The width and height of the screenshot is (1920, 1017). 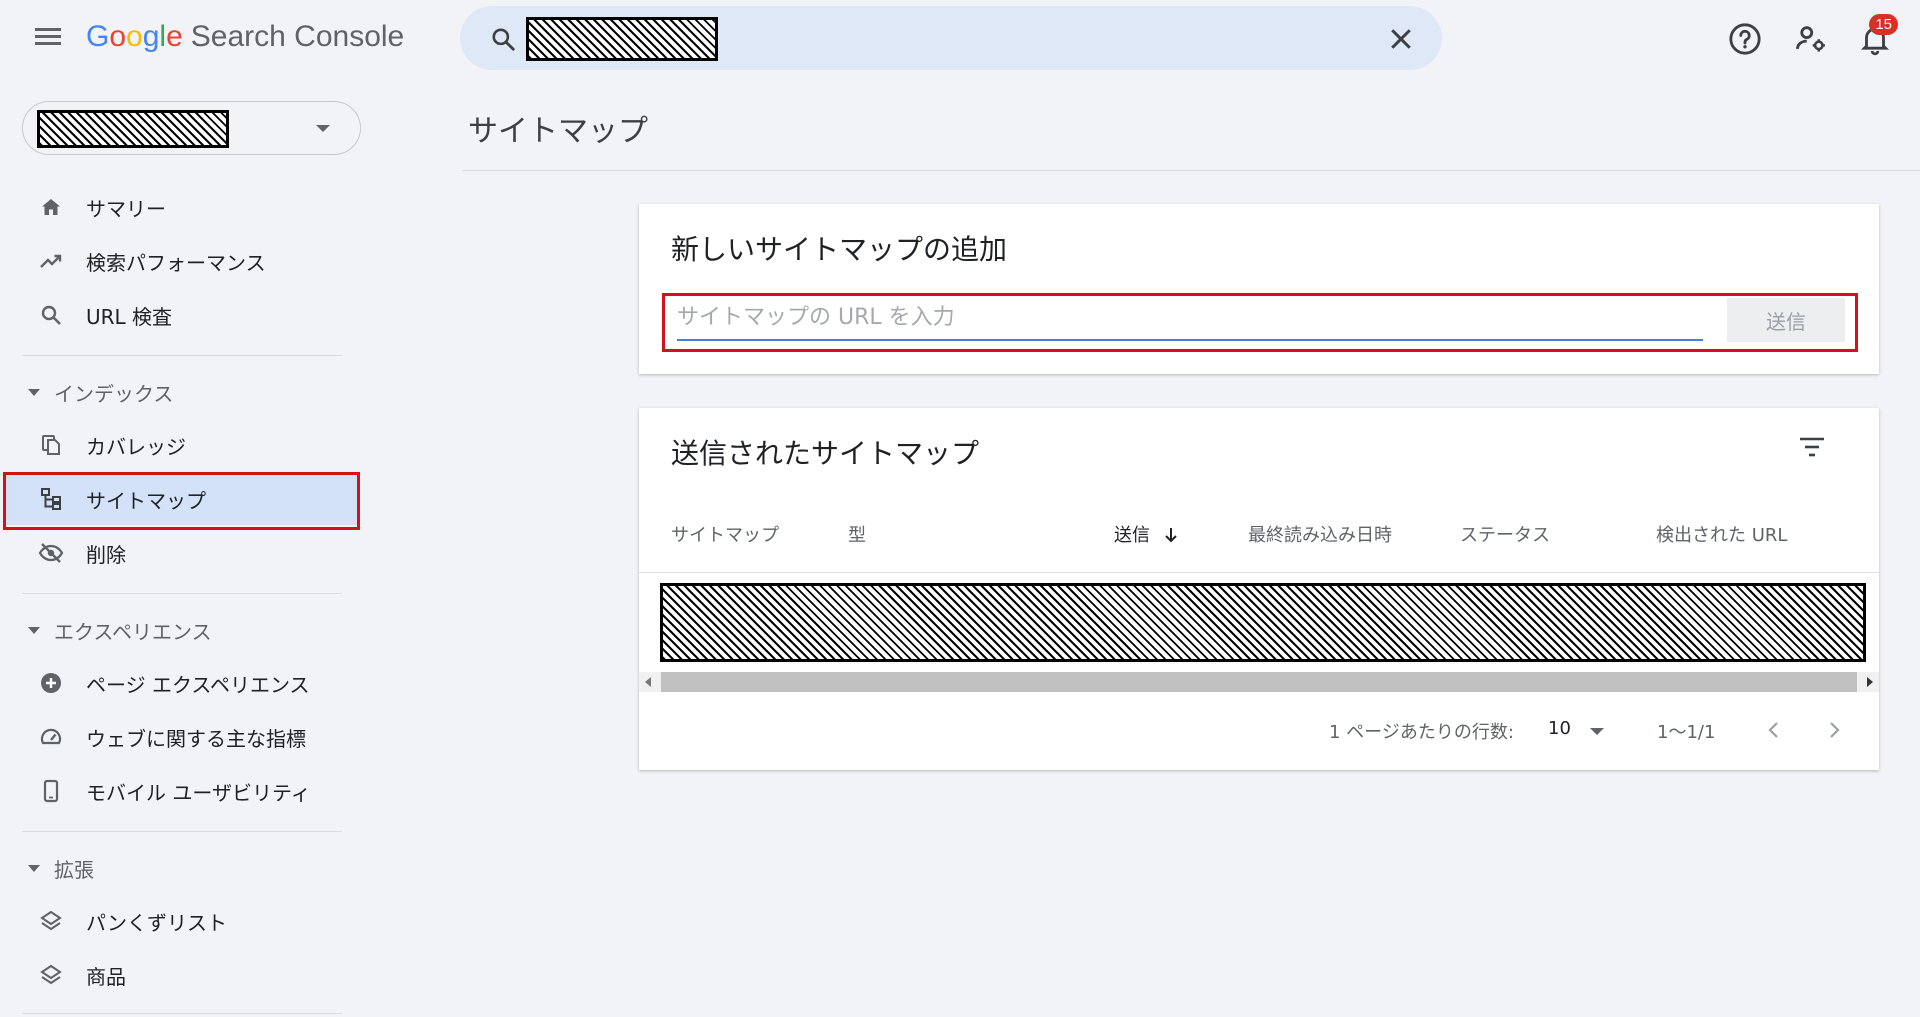 I want to click on top-app-bar: Google Search Console 15, so click(x=960, y=39).